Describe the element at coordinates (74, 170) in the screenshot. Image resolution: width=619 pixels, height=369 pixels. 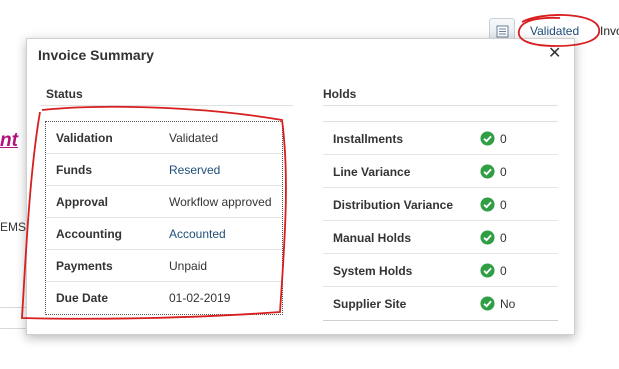
I see `status-label: Funds` at that location.